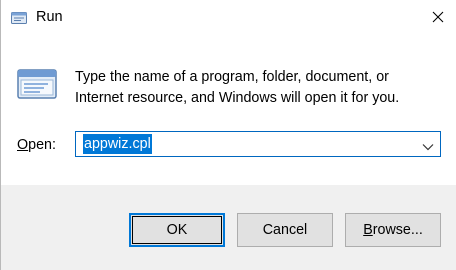 This screenshot has height=270, width=456. I want to click on close-button, so click(437, 19).